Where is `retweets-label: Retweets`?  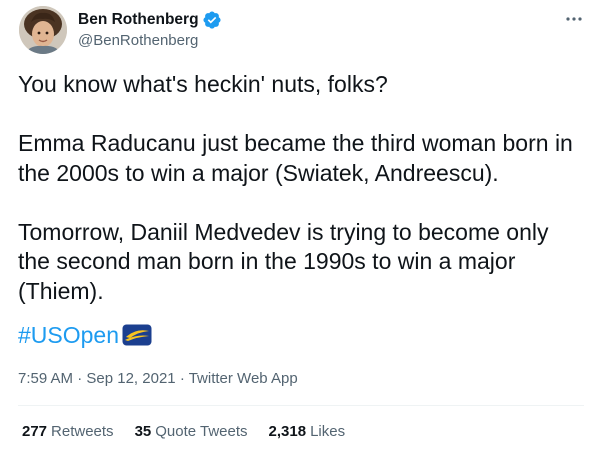
retweets-label: Retweets is located at coordinates (82, 431).